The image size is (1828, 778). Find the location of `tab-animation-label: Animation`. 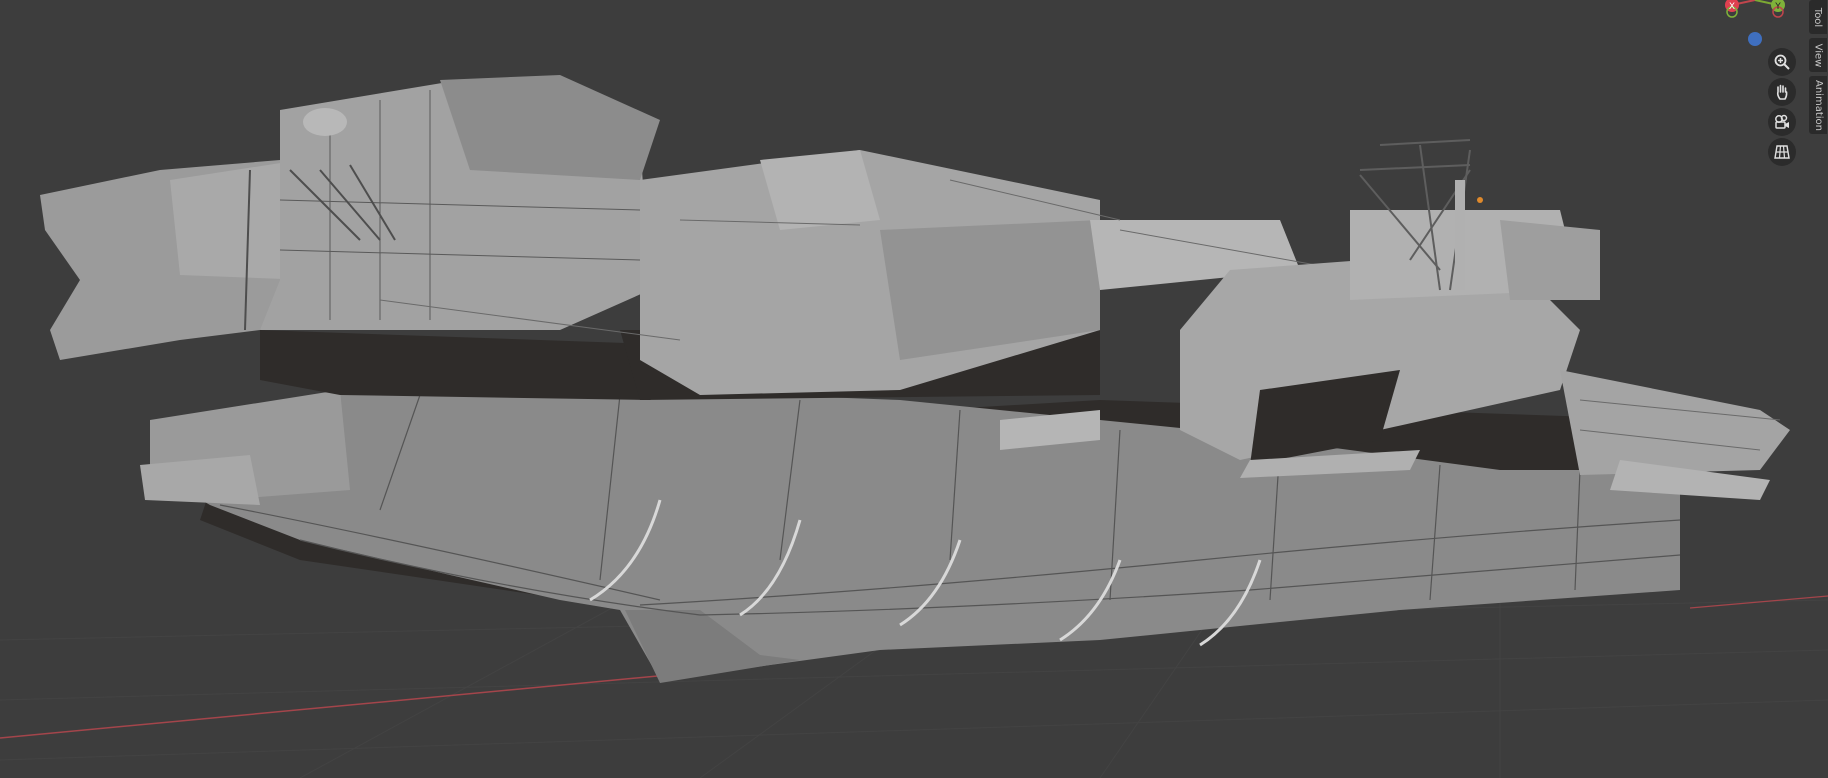

tab-animation-label: Animation is located at coordinates (1818, 105).